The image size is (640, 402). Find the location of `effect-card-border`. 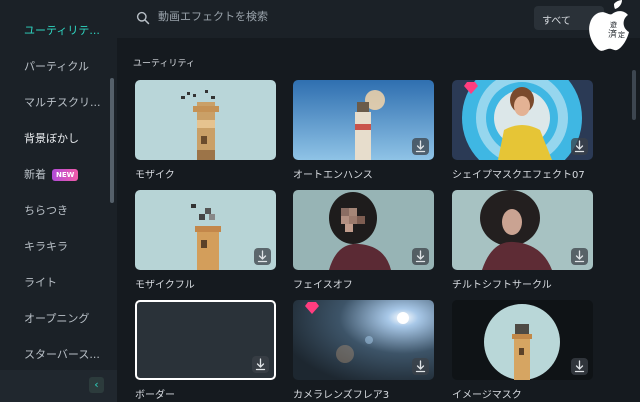

effect-card-border is located at coordinates (205, 340).